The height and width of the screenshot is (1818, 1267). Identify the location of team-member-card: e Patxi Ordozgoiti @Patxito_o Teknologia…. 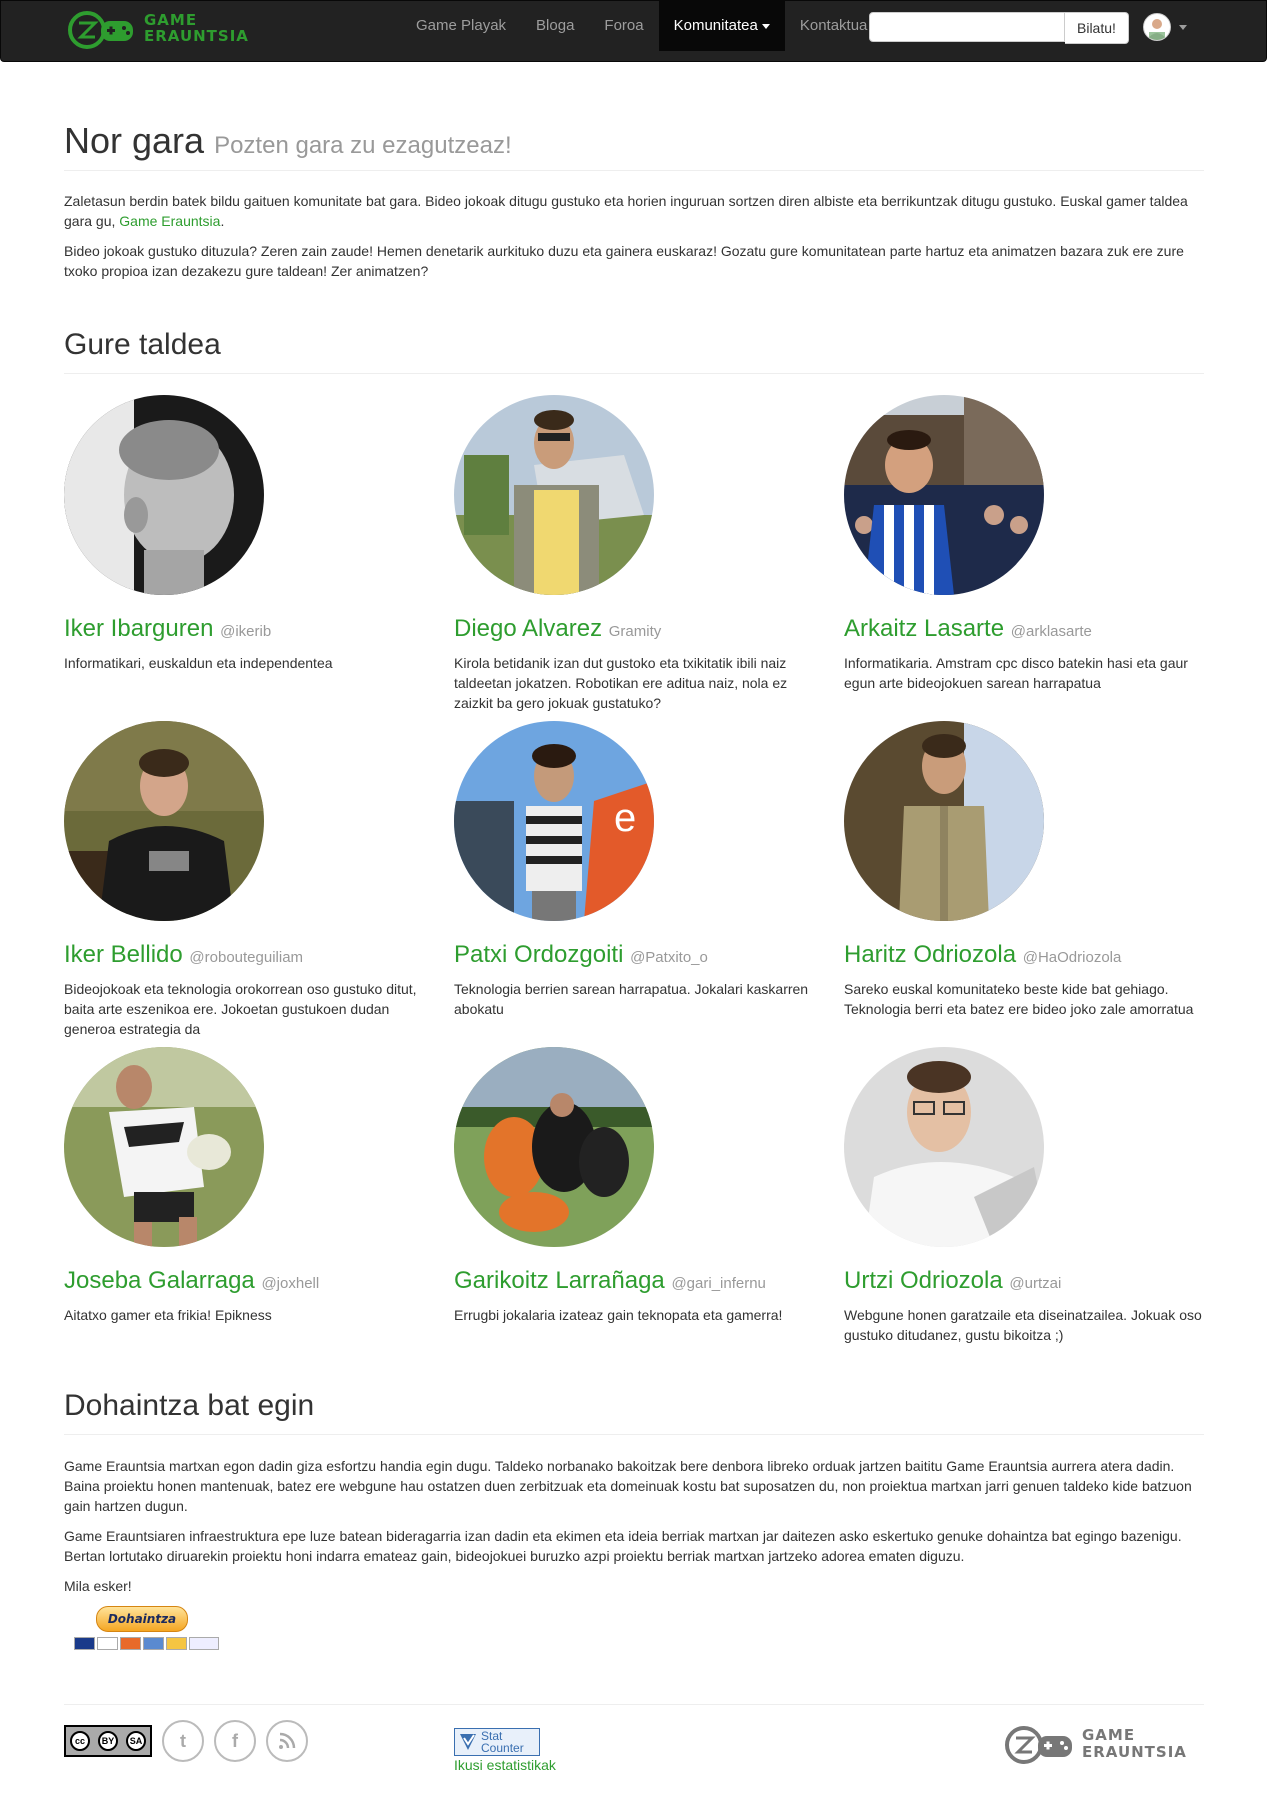
(639, 870).